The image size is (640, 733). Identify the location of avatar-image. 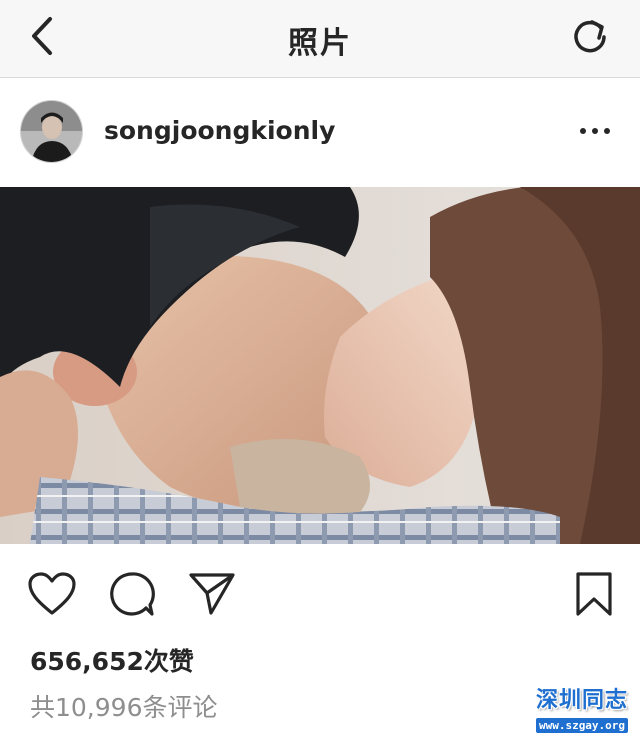
(51, 131).